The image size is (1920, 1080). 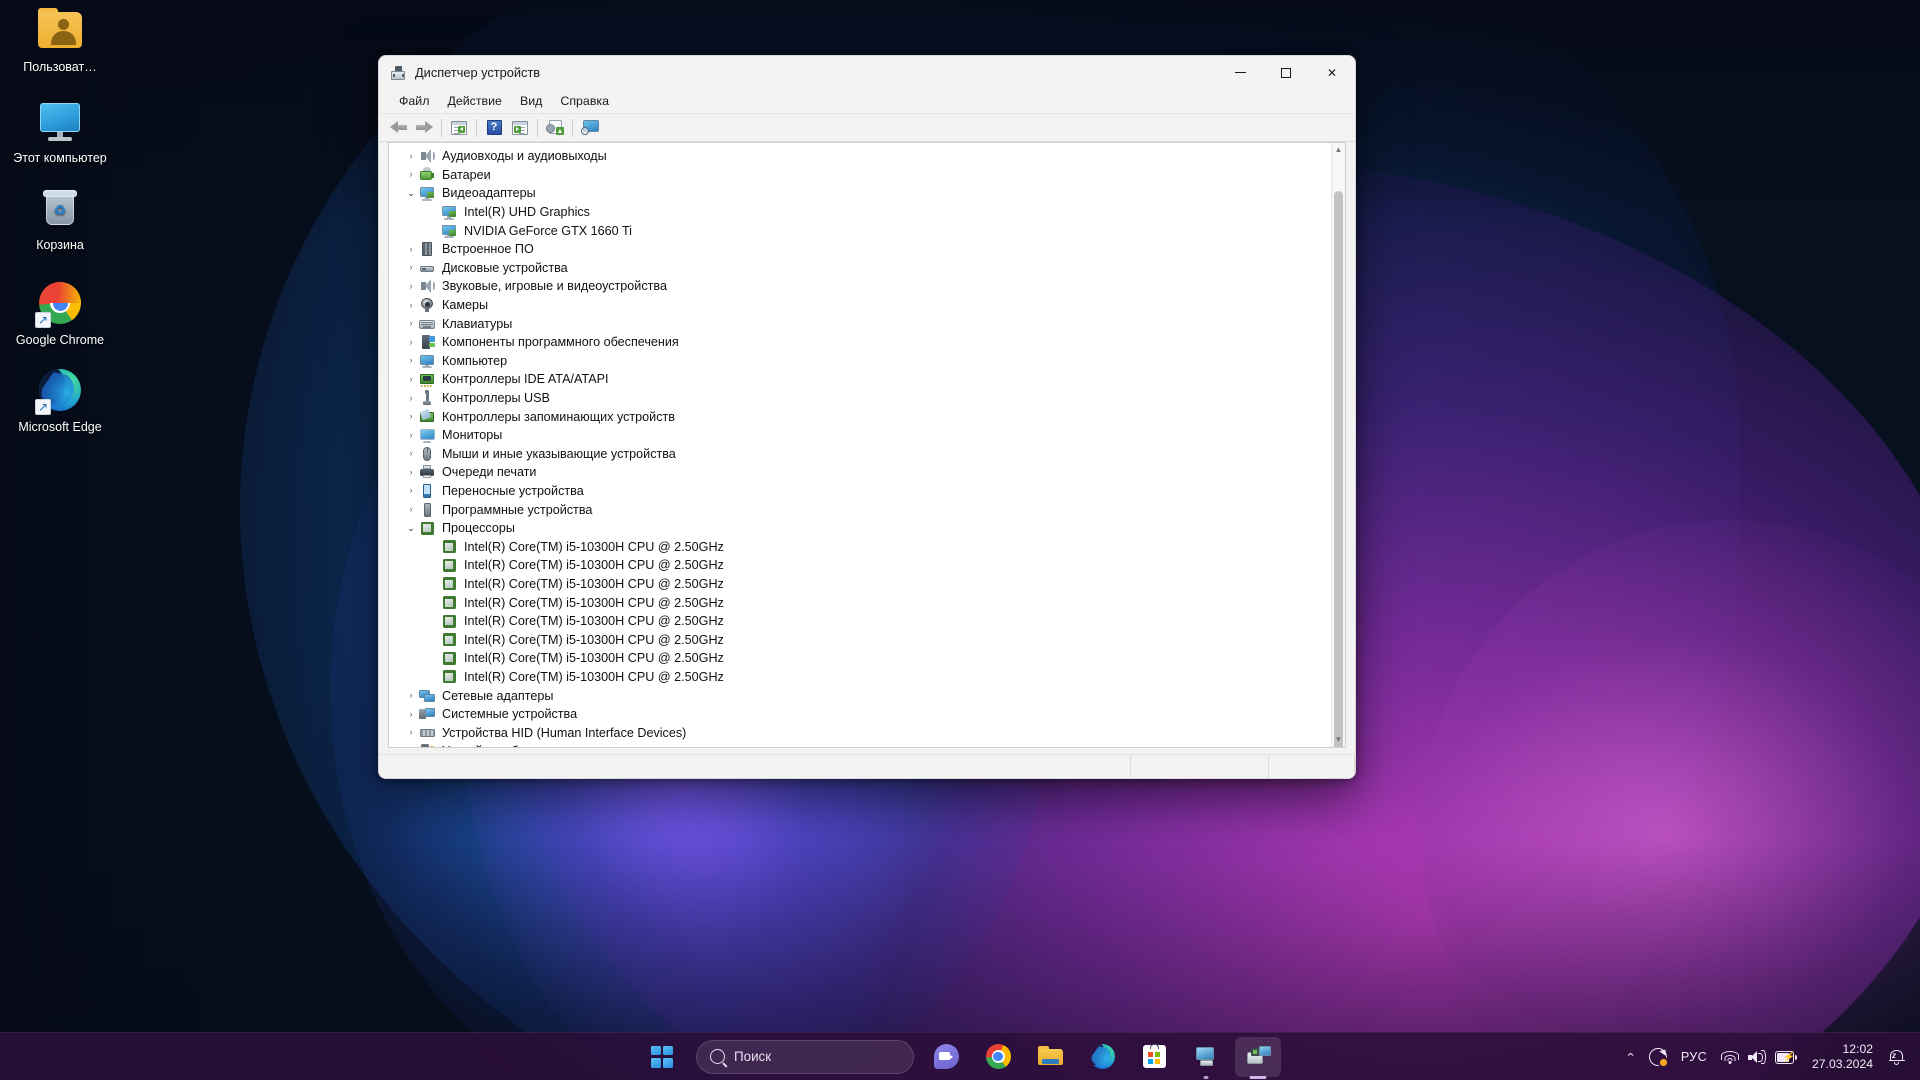 What do you see at coordinates (860, 286) in the screenshot?
I see `tree-node: › Звуковые, игровые и видеоустройства` at bounding box center [860, 286].